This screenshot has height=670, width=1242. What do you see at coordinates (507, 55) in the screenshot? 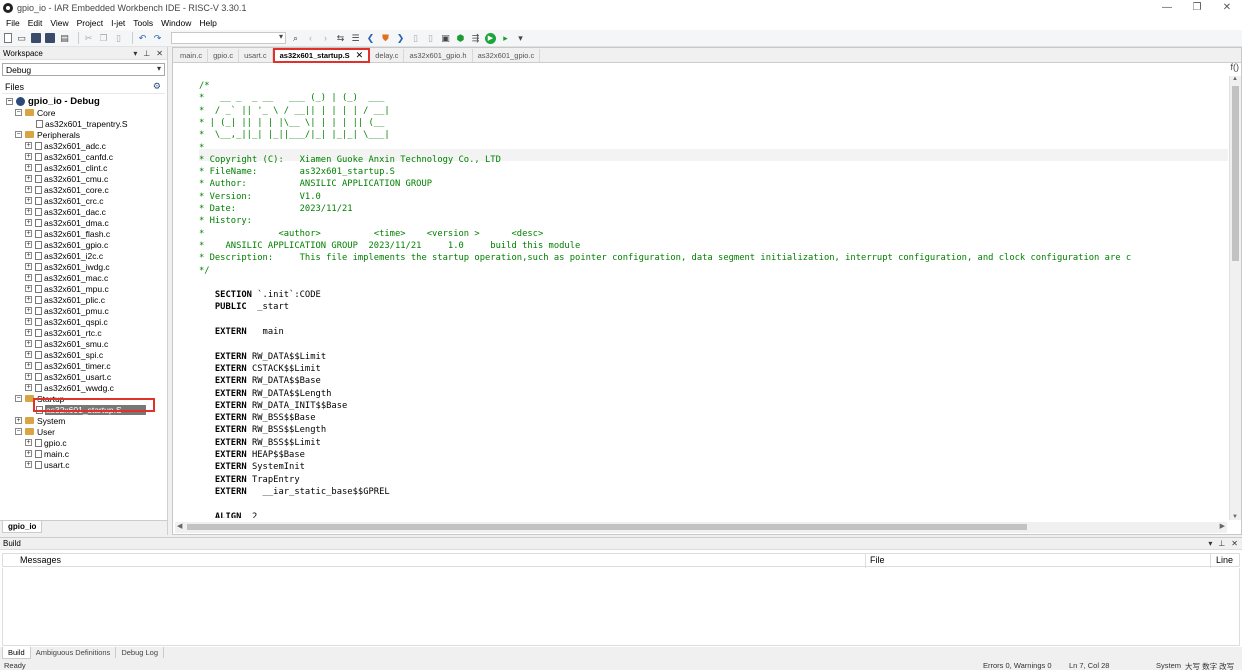
I see `tab-as32x601-gpio-c: as32x601_gpio.c` at bounding box center [507, 55].